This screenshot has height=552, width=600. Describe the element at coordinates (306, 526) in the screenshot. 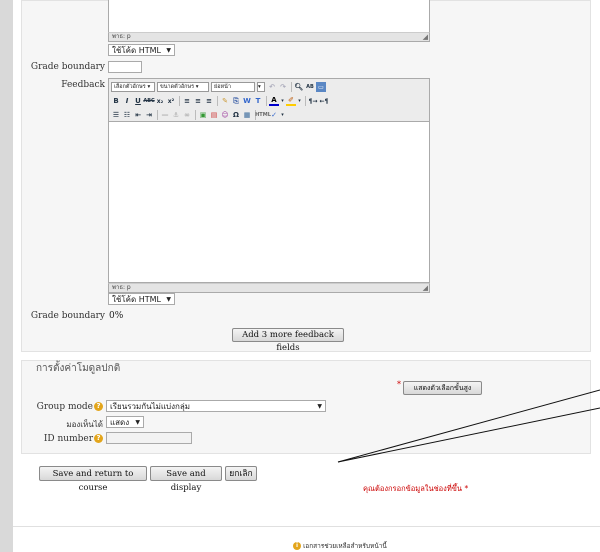

I see `bottom-divider` at that location.